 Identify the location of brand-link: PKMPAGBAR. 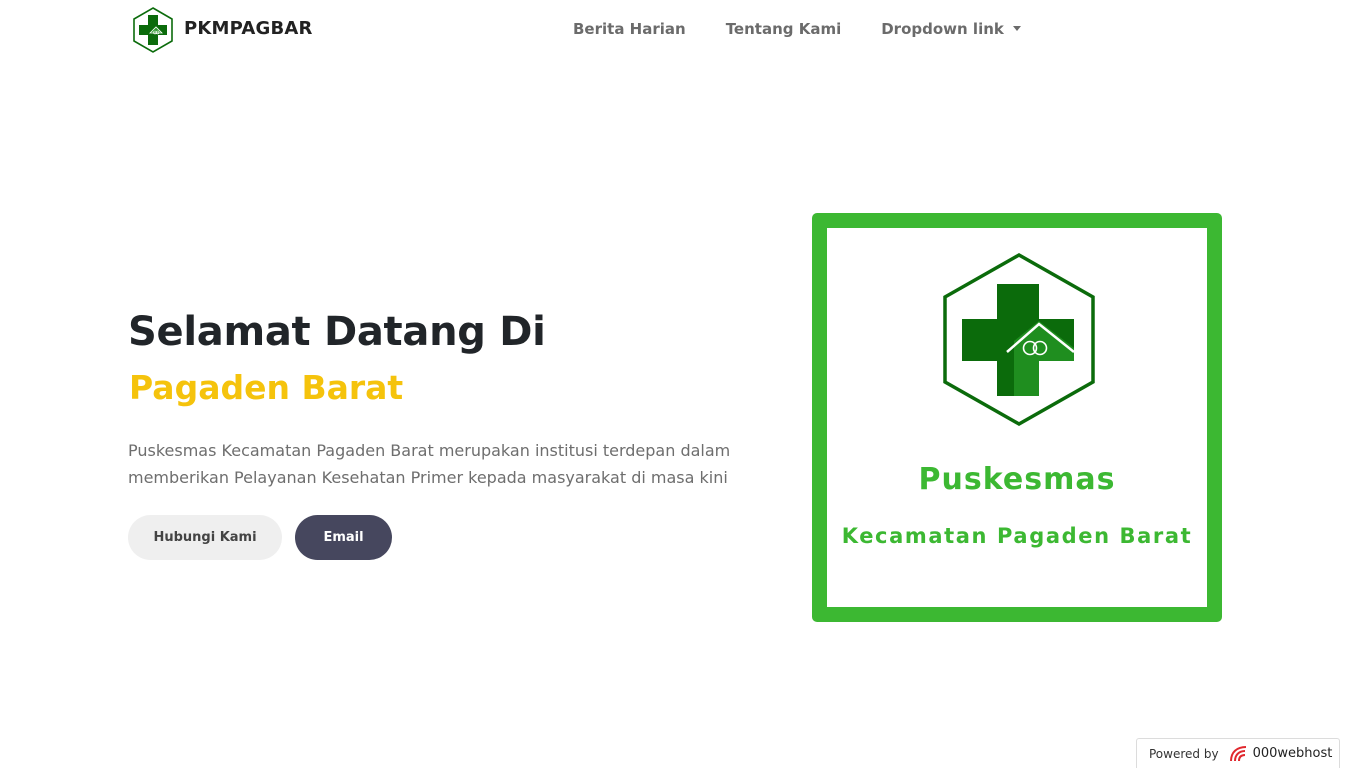
(222, 30).